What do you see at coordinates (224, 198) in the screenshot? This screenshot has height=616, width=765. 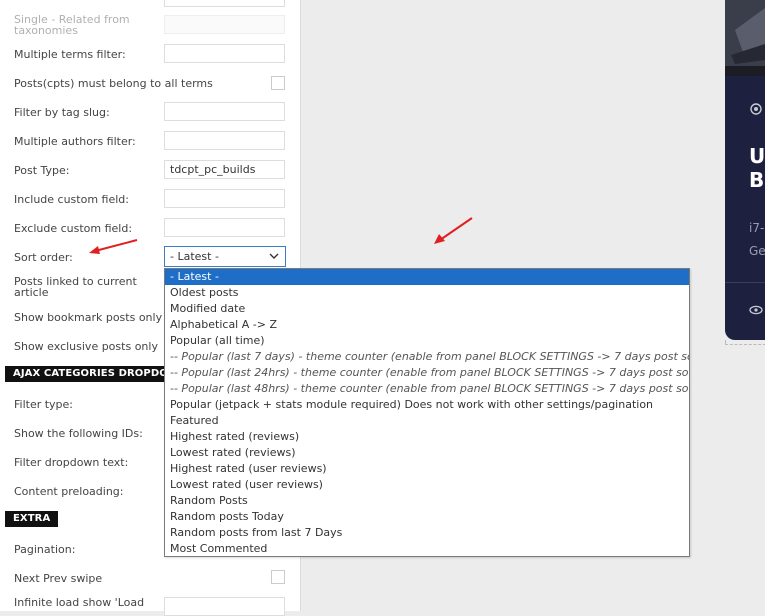 I see `include-field-input` at bounding box center [224, 198].